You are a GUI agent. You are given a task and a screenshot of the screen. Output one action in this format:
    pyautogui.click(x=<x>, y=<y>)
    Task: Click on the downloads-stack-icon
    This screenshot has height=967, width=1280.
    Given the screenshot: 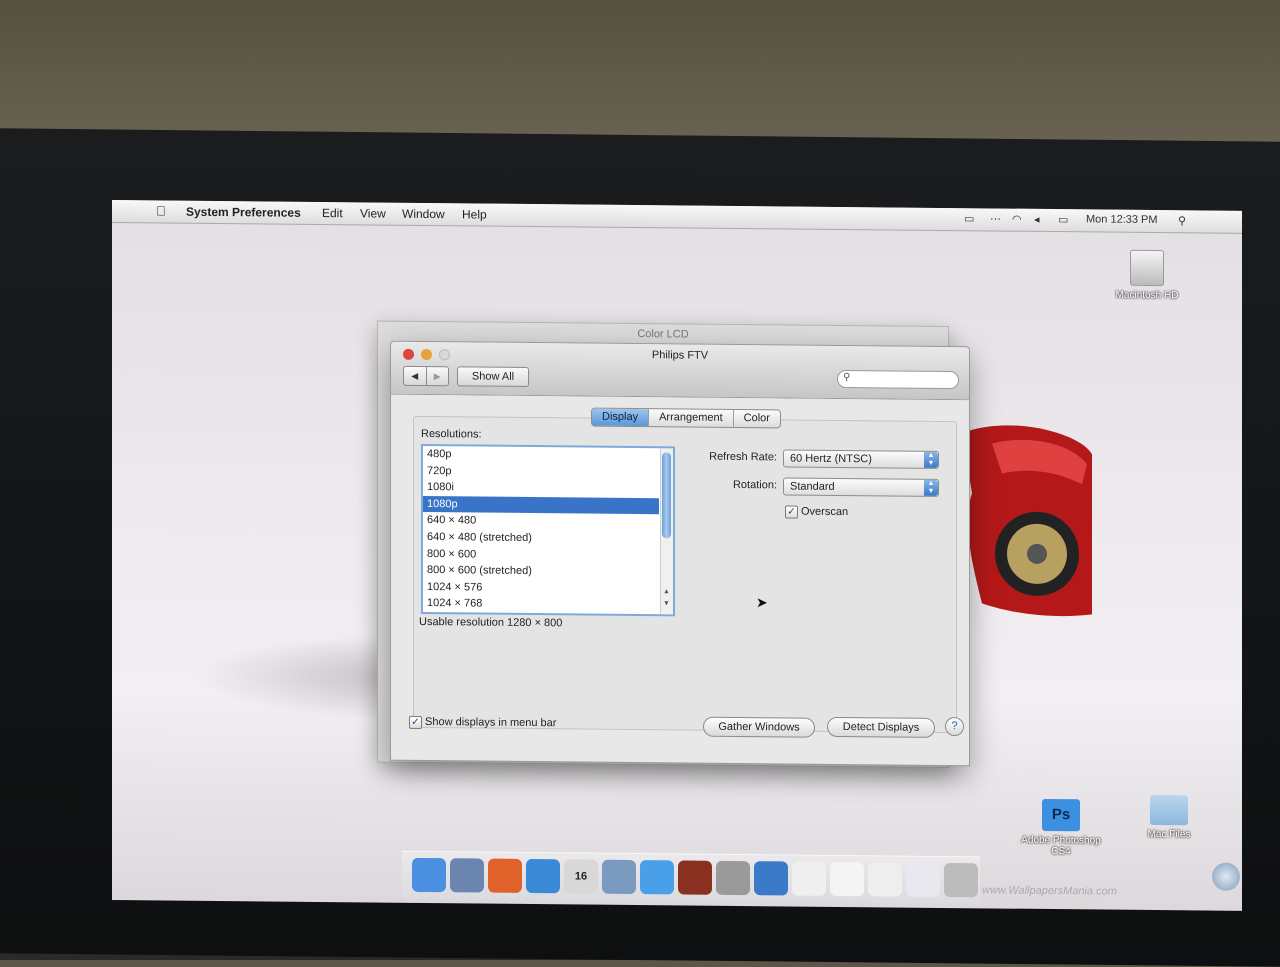 What is the action you would take?
    pyautogui.click(x=1226, y=876)
    